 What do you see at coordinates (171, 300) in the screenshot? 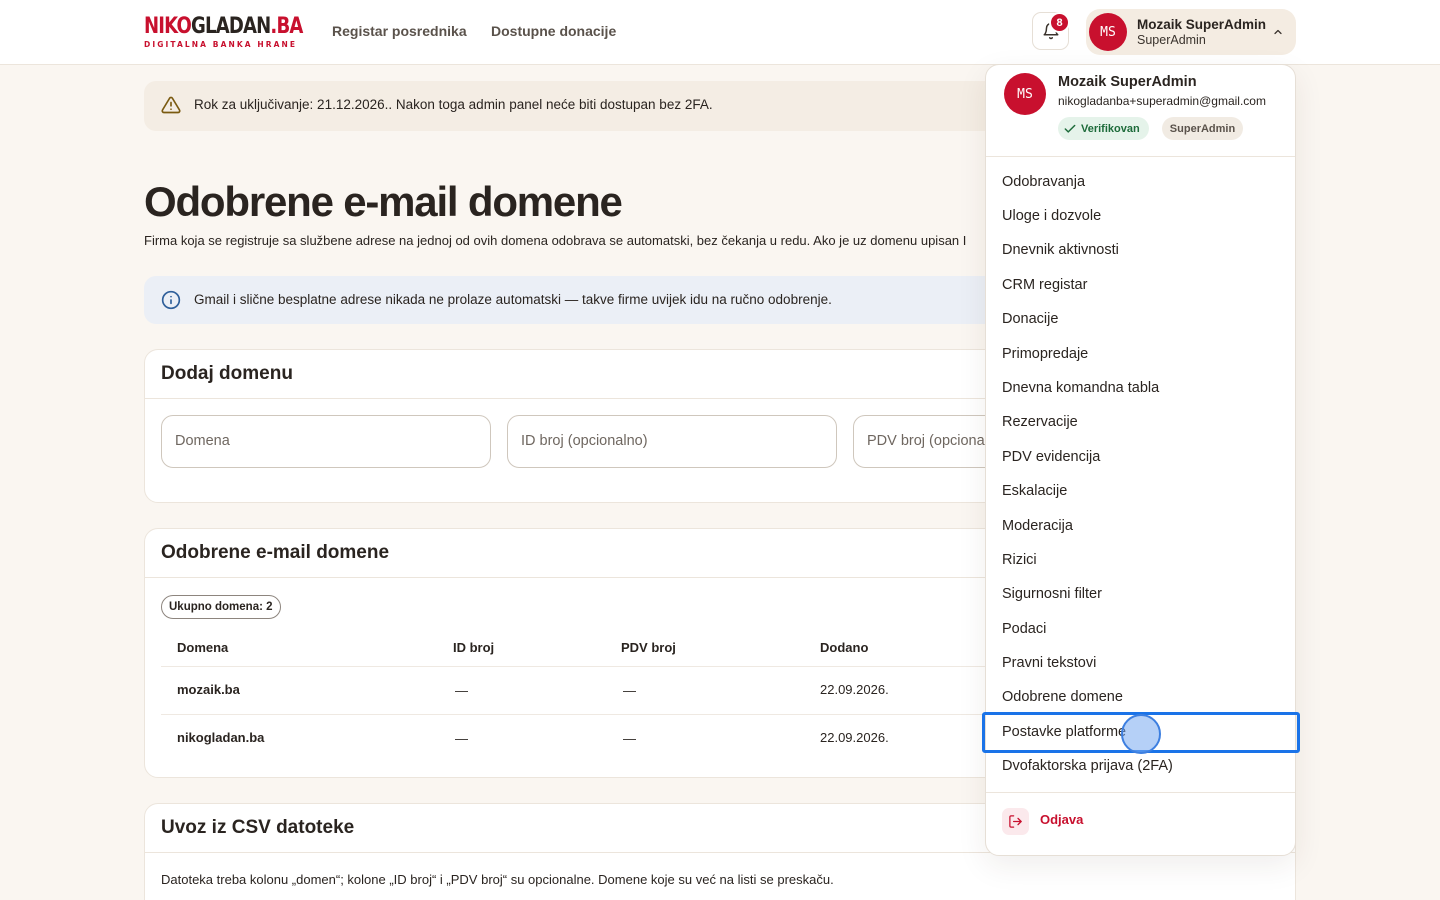
I see `info-icon` at bounding box center [171, 300].